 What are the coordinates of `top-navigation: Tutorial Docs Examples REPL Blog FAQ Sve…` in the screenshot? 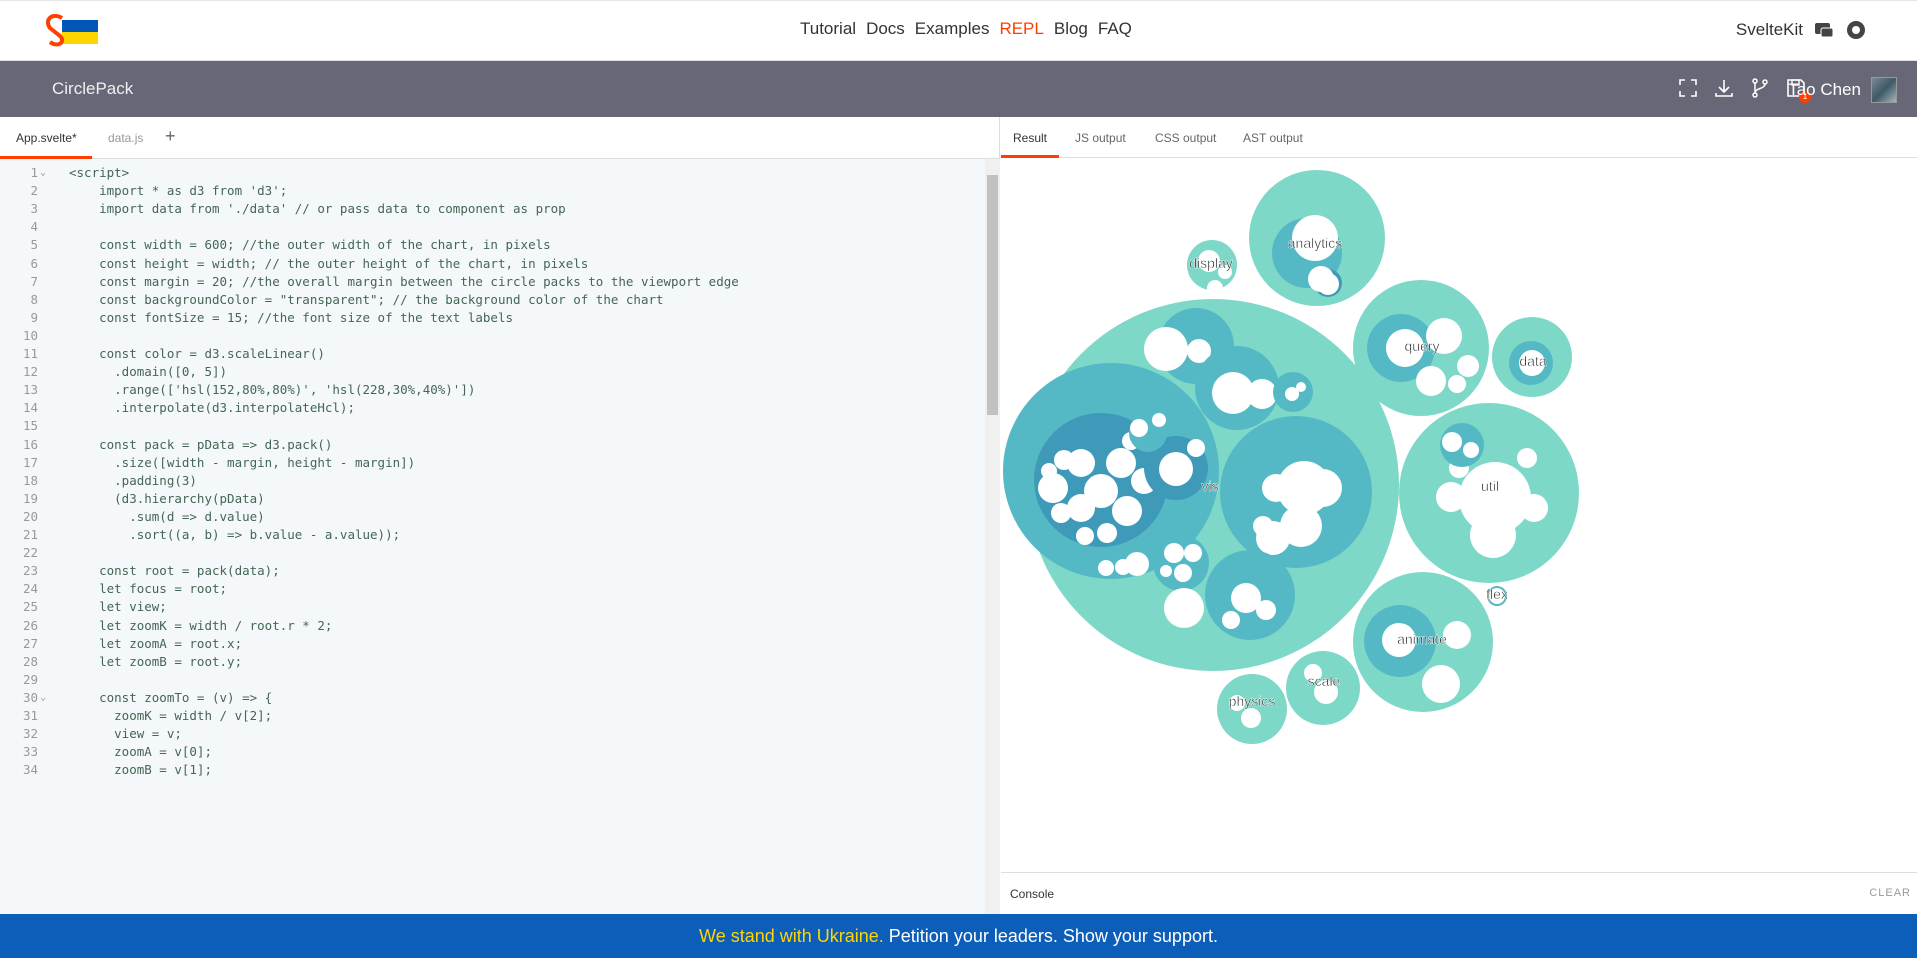 It's located at (958, 30).